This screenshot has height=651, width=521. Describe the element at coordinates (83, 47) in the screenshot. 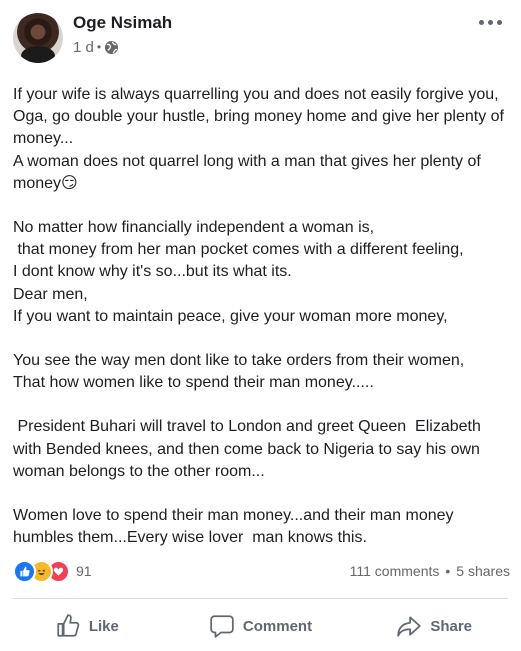

I see `post-time: 1 d` at that location.